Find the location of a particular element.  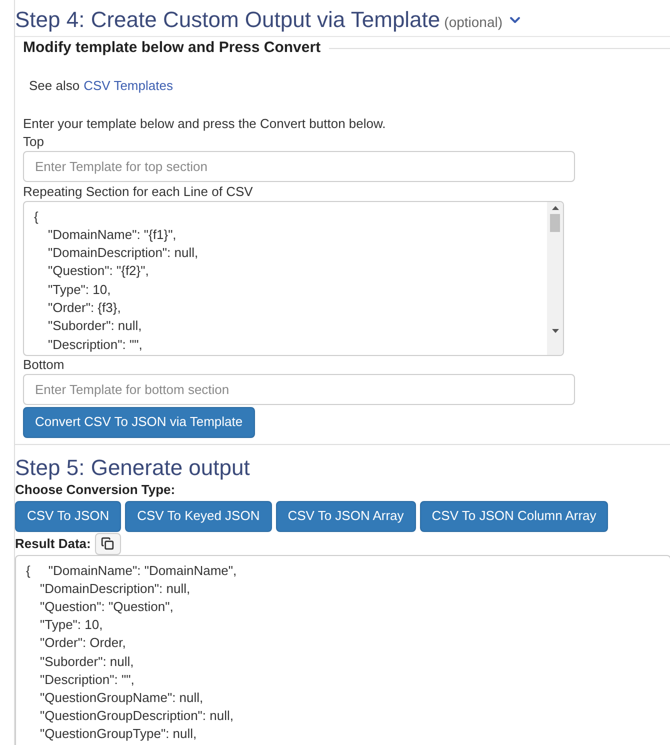

result-line: "Description": "", is located at coordinates (87, 679).